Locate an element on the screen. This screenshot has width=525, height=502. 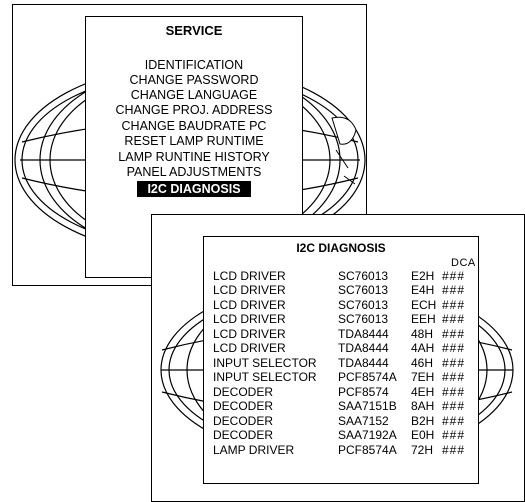
table-row: DECODER PCF8574 4EH ### is located at coordinates (341, 392).